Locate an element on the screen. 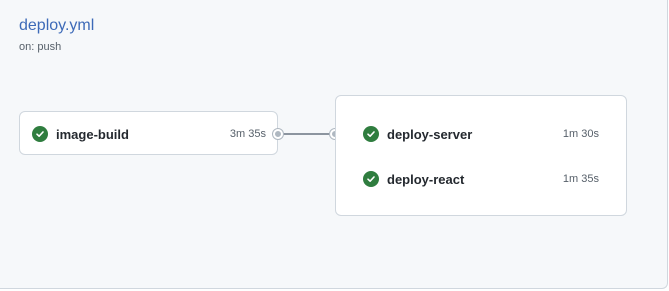  job-name: image-build is located at coordinates (92, 134).